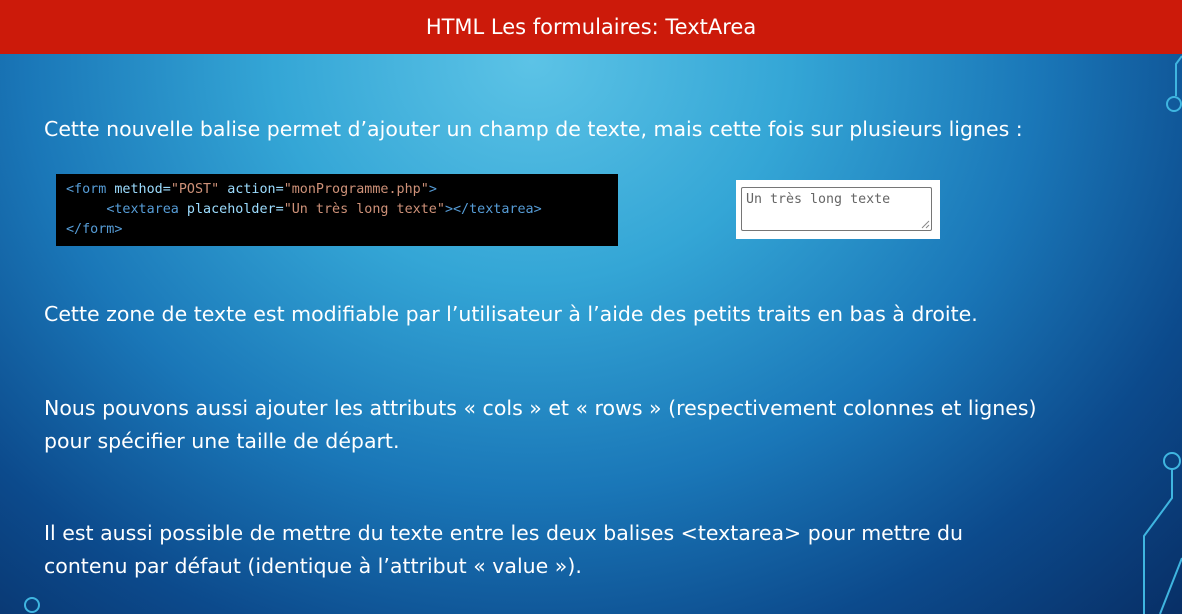  Describe the element at coordinates (86, 189) in the screenshot. I see `code-token: <form` at that location.